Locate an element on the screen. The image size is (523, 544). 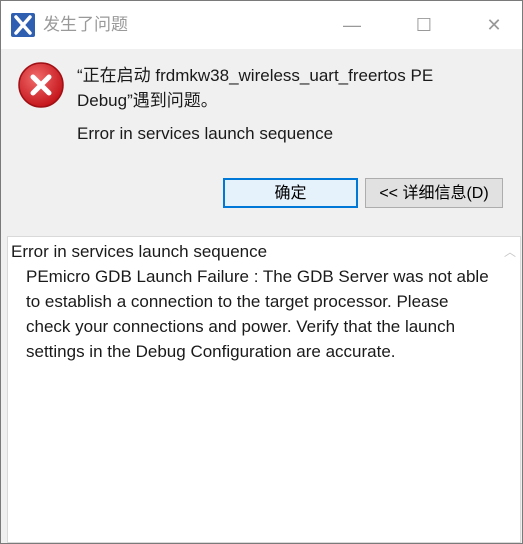
maximize-button: ☐ is located at coordinates (424, 25).